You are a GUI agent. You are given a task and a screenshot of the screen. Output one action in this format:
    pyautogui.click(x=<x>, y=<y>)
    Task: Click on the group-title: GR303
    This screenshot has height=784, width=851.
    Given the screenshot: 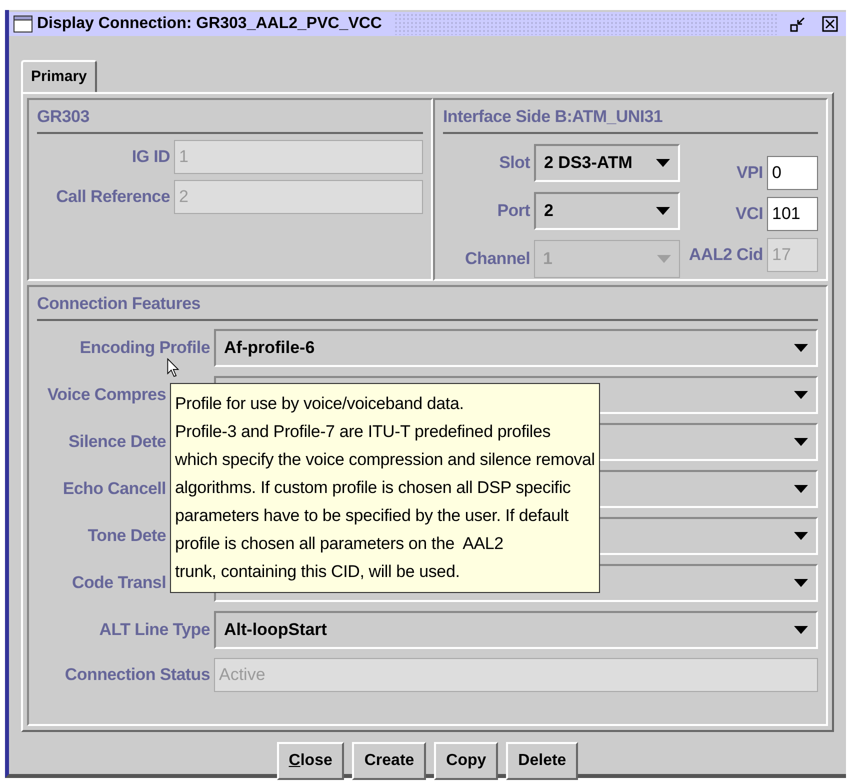 What is the action you would take?
    pyautogui.click(x=230, y=119)
    